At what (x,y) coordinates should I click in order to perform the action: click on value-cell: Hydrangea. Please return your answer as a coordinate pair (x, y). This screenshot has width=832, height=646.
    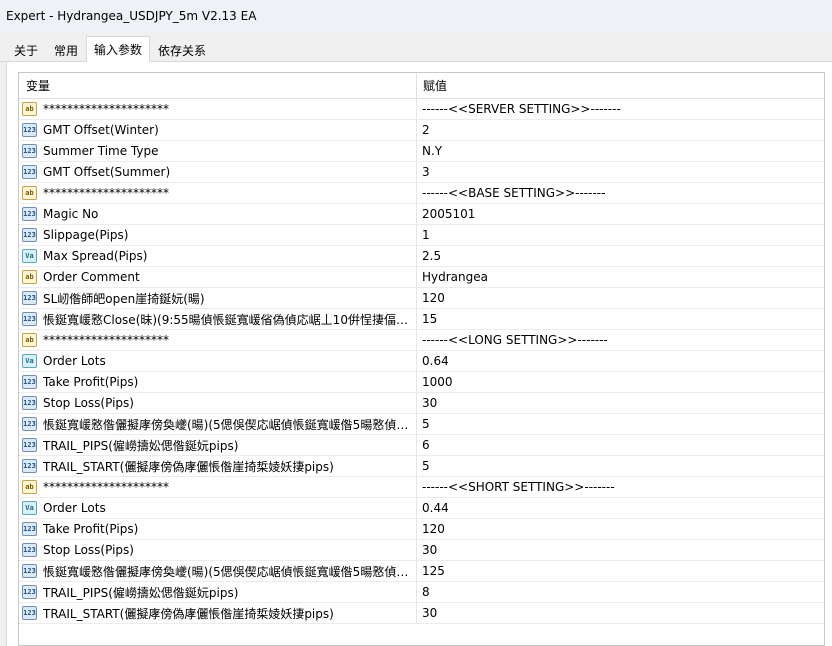
    Looking at the image, I should click on (620, 277).